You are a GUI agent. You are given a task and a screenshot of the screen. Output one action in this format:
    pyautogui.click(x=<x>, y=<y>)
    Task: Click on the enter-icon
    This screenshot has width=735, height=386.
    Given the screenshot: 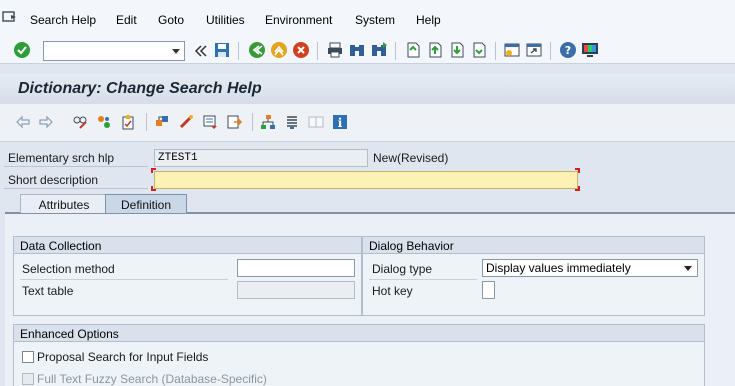 What is the action you would take?
    pyautogui.click(x=22, y=50)
    